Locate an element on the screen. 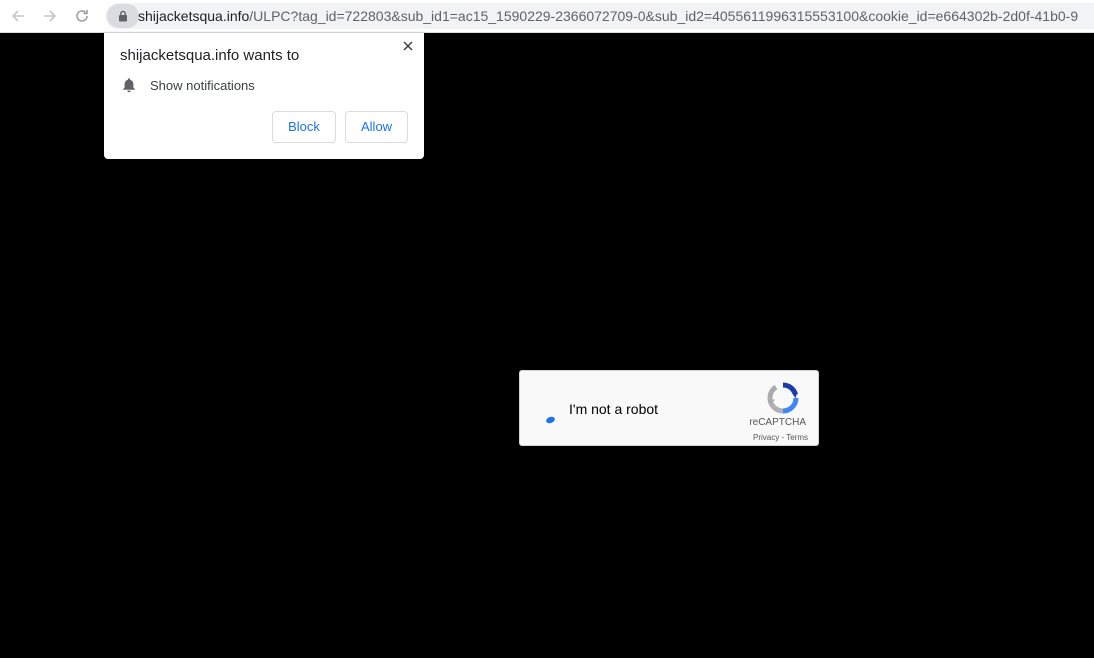 This screenshot has height=658, width=1094. reload-icon is located at coordinates (82, 16).